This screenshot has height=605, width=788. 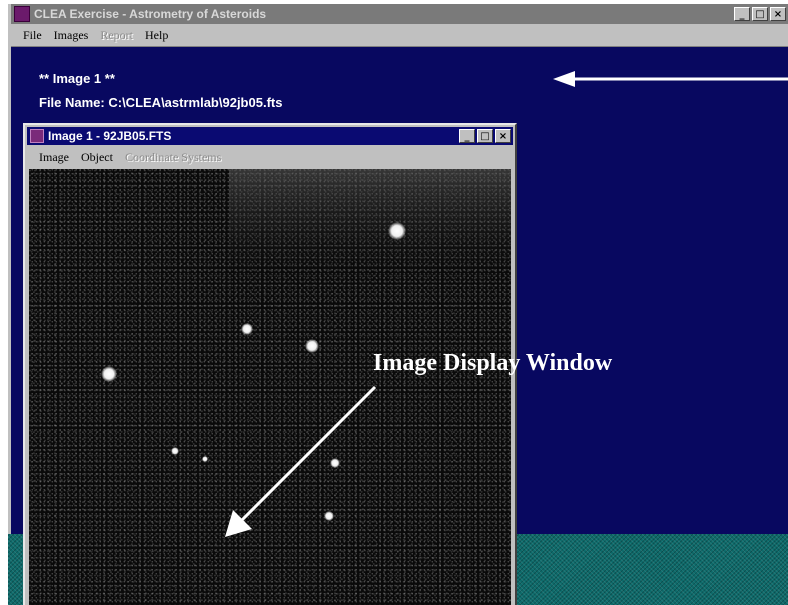 I want to click on child-close-button: ×, so click(x=503, y=136).